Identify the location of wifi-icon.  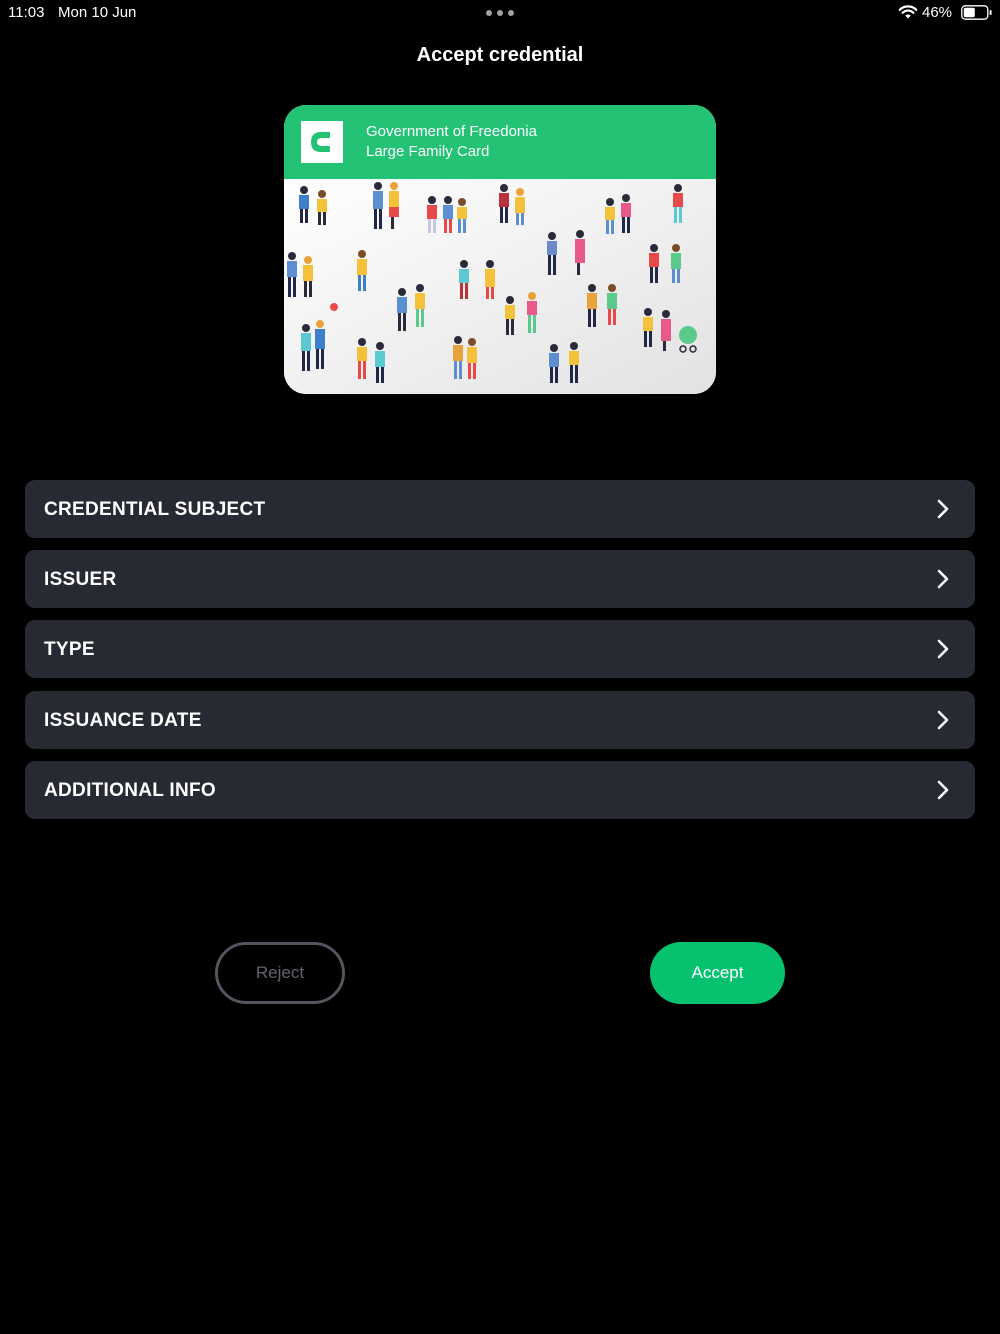
(908, 12).